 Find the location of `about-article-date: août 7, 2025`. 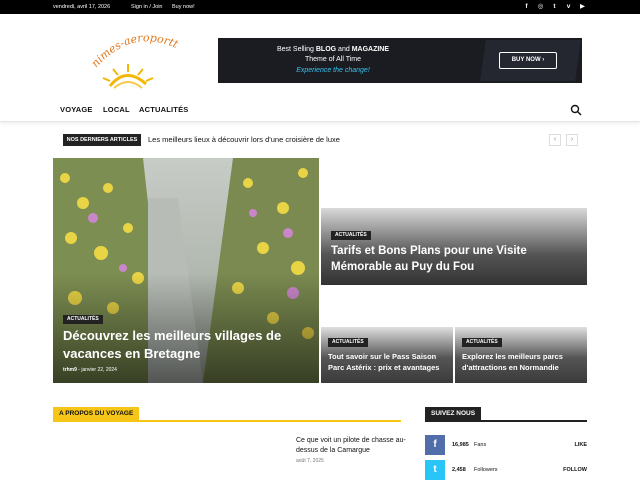

about-article-date: août 7, 2025 is located at coordinates (310, 461).